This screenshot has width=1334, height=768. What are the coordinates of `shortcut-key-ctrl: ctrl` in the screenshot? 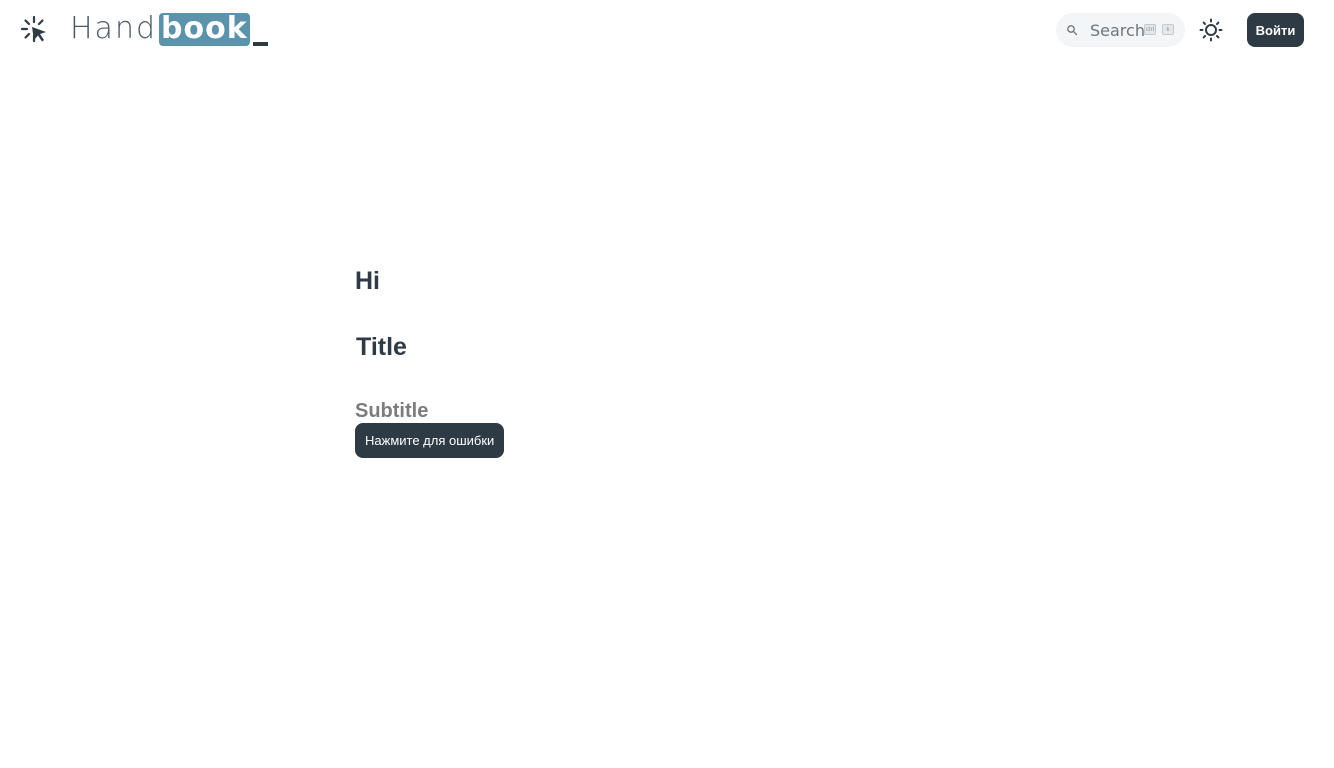 It's located at (1150, 29).